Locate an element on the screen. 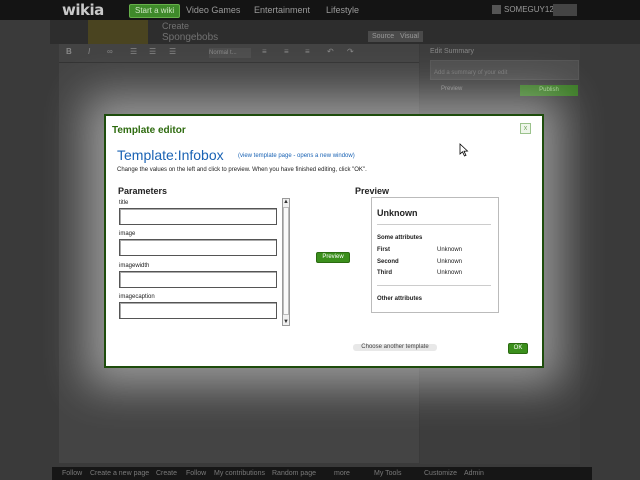 The width and height of the screenshot is (640, 480). param-input-imagecaption is located at coordinates (198, 310).